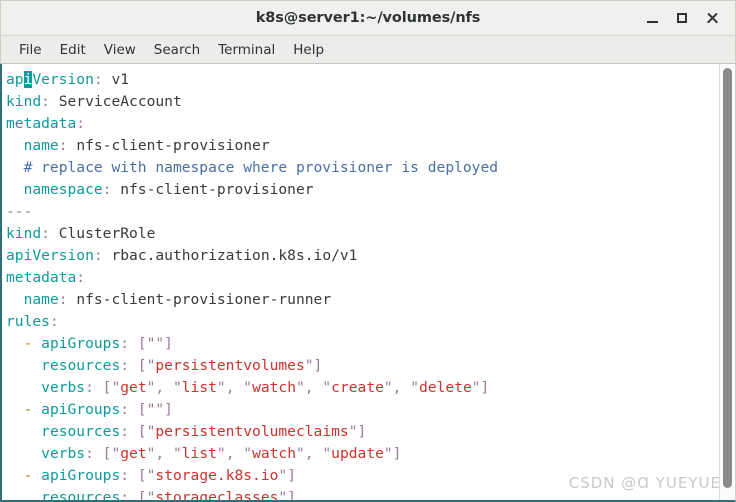 This screenshot has width=736, height=502. I want to click on terminal-line: apiVersion: rbac.authorization.k8s.io/v1, so click(362, 256).